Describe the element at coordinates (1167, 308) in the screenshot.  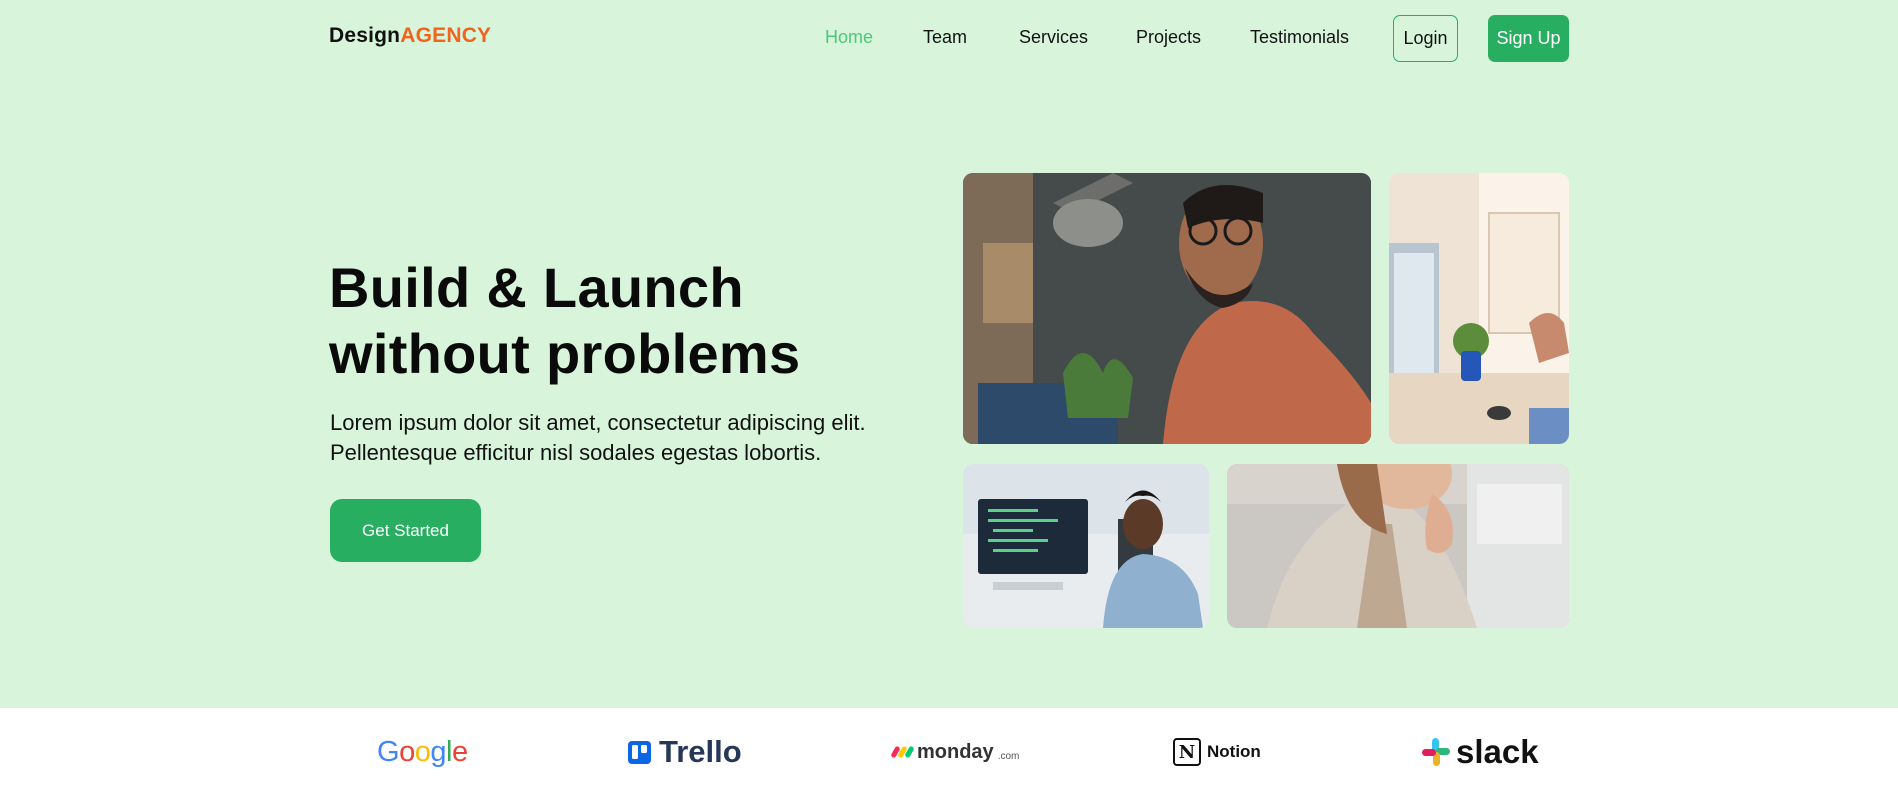
I see `photo-man-laptop` at that location.